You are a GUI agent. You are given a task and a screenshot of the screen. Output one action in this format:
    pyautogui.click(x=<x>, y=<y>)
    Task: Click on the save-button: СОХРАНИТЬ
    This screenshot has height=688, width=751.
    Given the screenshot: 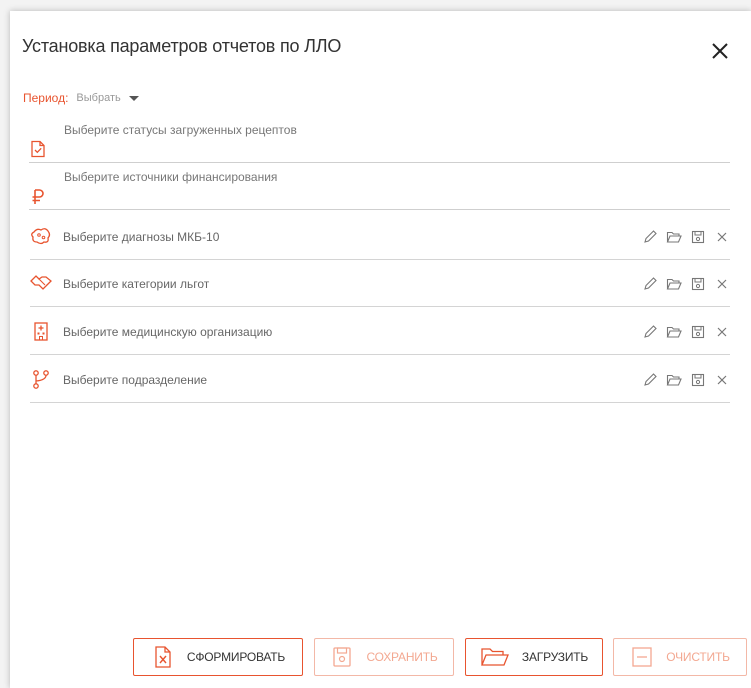 What is the action you would take?
    pyautogui.click(x=384, y=657)
    